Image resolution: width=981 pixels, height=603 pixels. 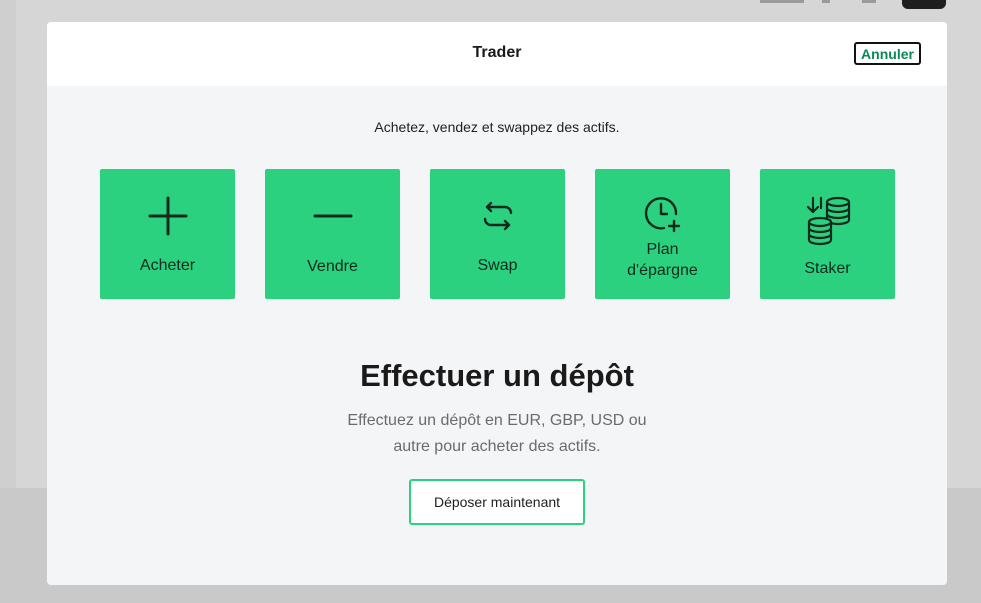 What do you see at coordinates (887, 53) in the screenshot?
I see `cancel-button: Annuler` at bounding box center [887, 53].